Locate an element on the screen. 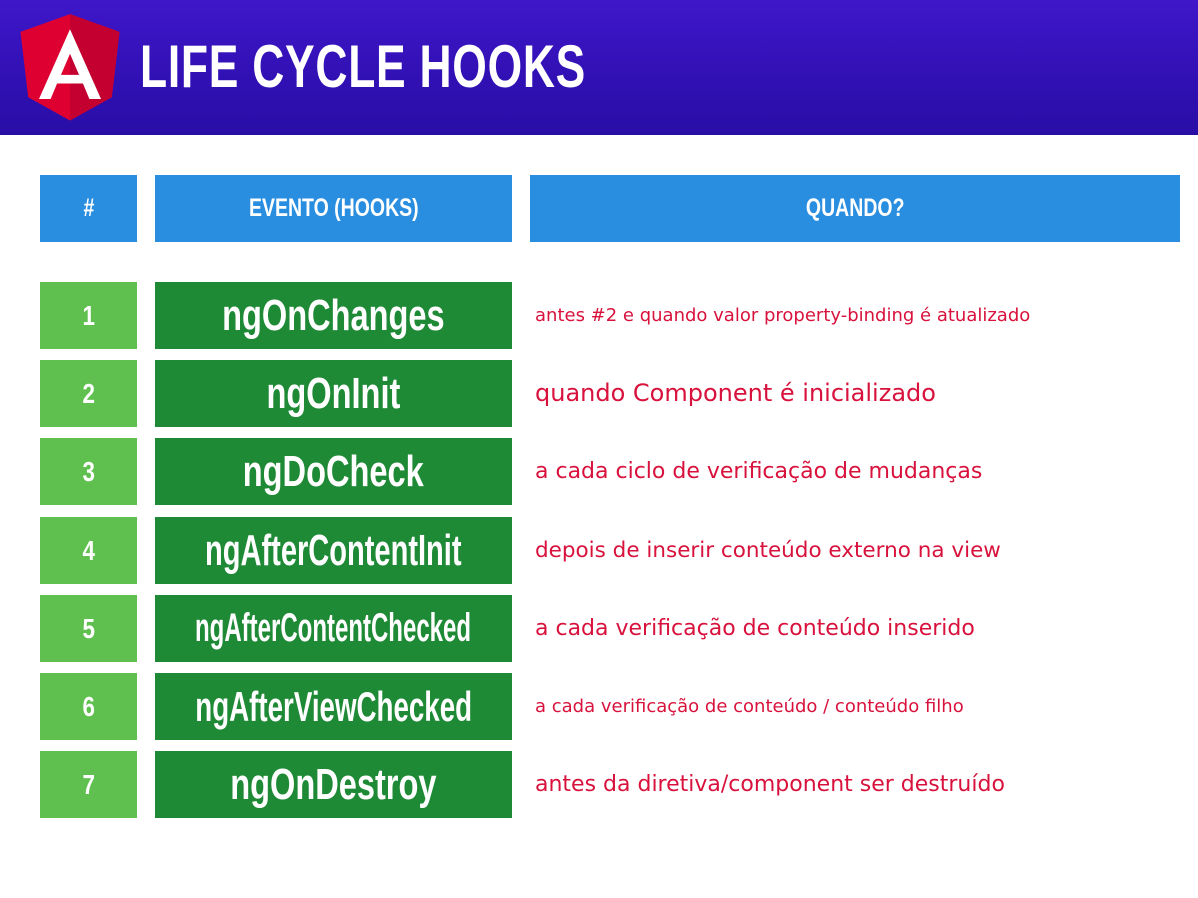  hook-name-cell: ngDoCheck is located at coordinates (333, 471).